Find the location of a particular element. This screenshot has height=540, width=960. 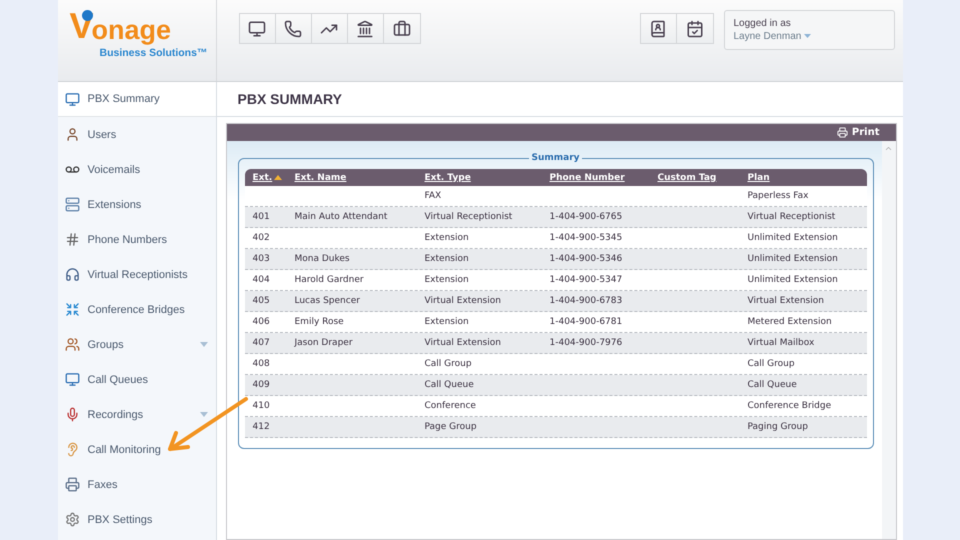

sidebar-item: Recordings is located at coordinates (137, 414).